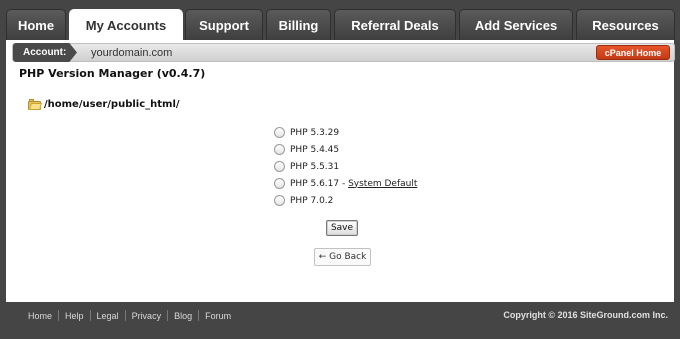 The image size is (680, 339). I want to click on footer-link-home: Home, so click(40, 316).